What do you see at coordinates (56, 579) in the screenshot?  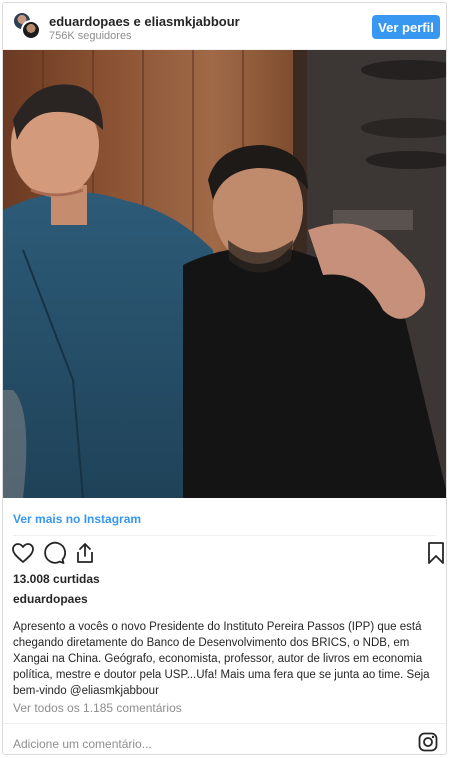 I see `like-count: 13.008 curtidas` at bounding box center [56, 579].